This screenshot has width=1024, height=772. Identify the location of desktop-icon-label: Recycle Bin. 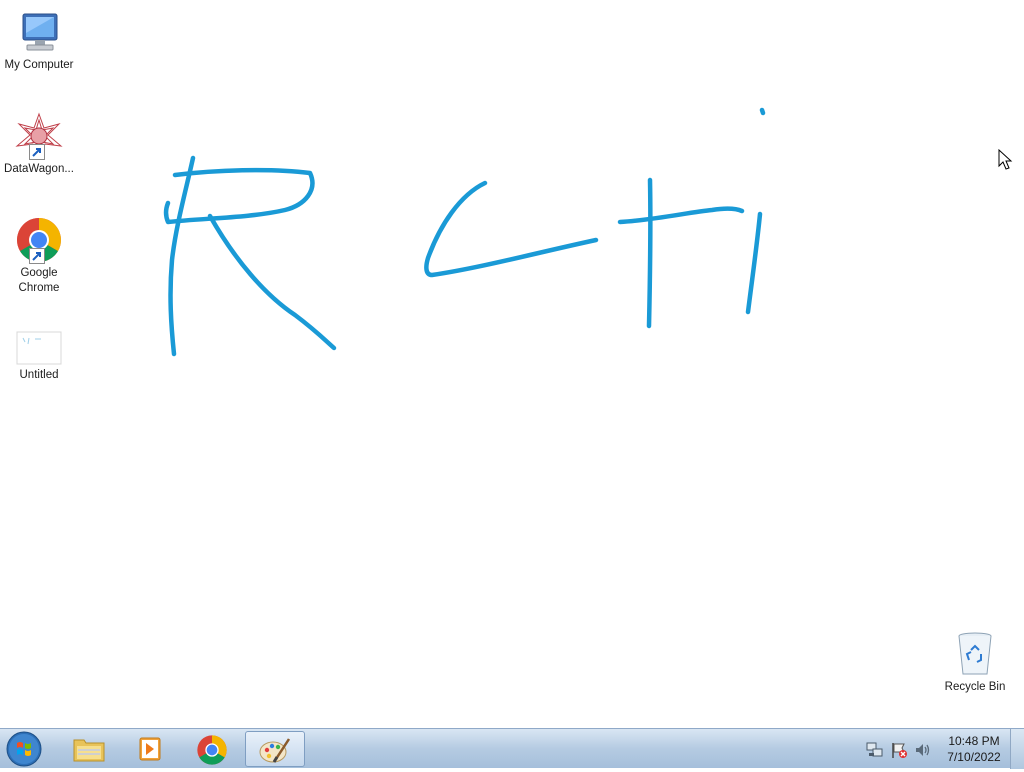
(975, 687).